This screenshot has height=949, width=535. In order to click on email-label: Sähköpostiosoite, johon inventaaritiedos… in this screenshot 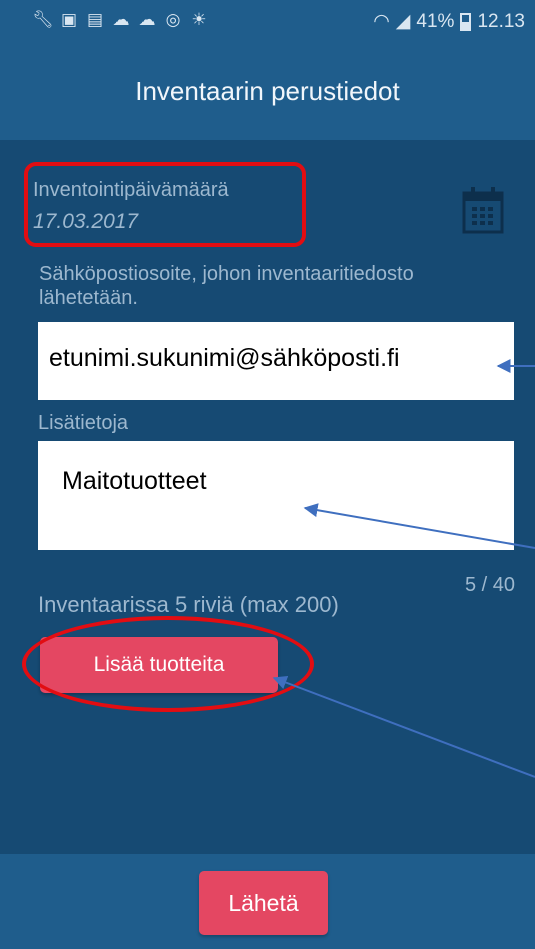, I will do `click(226, 286)`.